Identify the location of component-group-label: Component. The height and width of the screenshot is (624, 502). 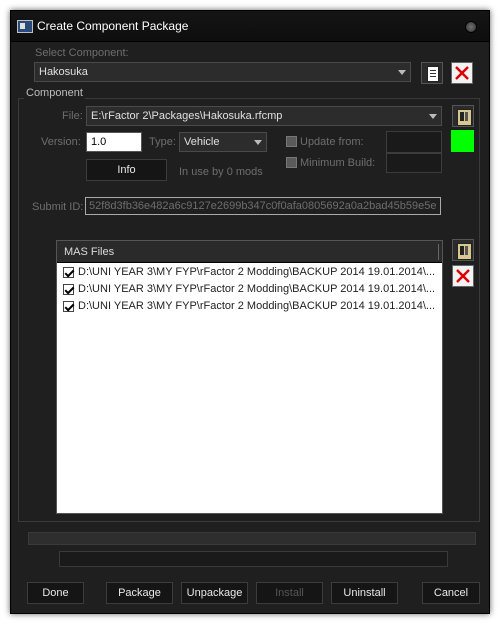
(54, 93).